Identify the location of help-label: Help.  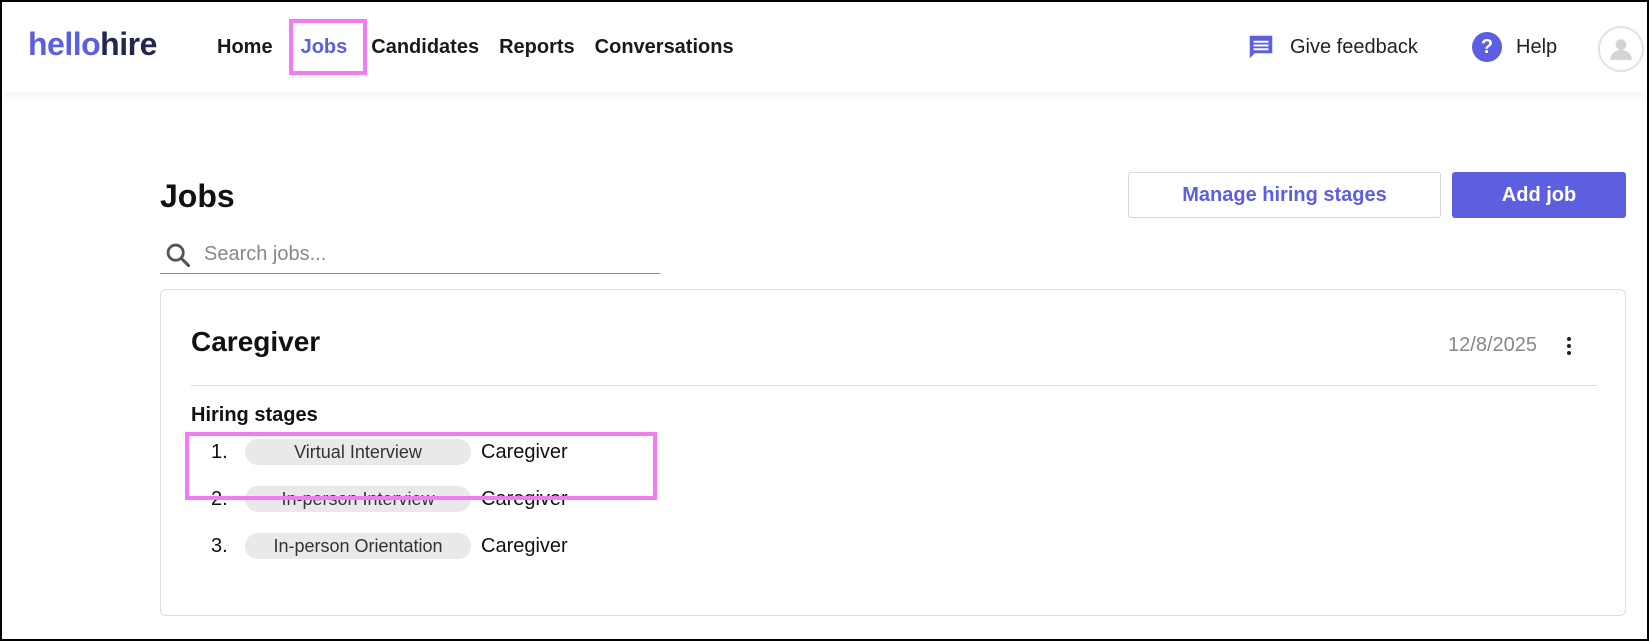
(1537, 46).